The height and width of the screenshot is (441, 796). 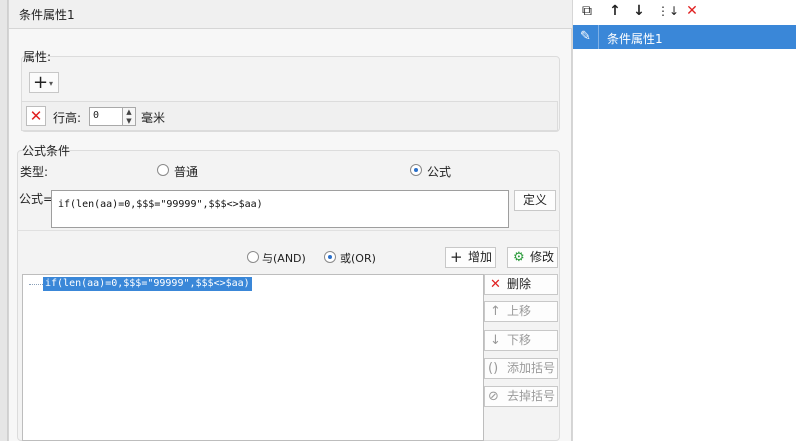 I want to click on remove-brackets-icon: ⊘, so click(x=493, y=396).